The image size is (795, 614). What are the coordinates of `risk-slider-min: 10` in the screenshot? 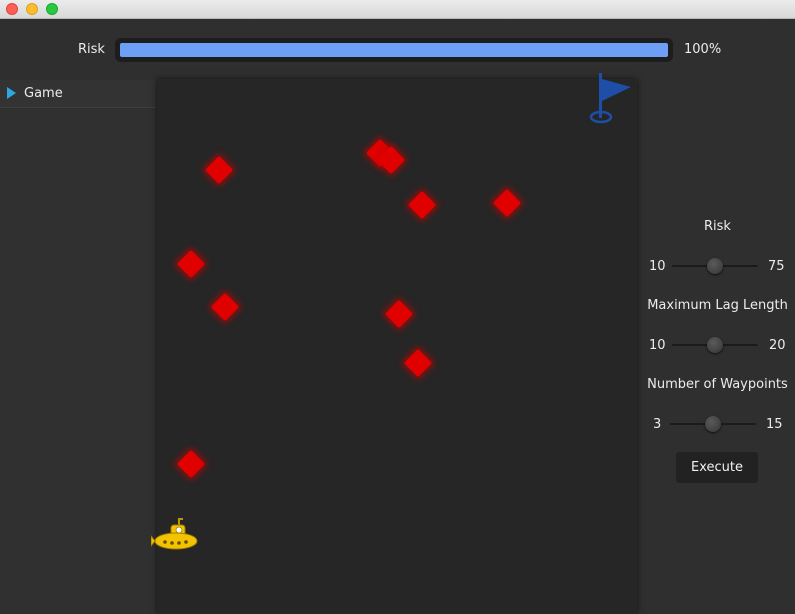 It's located at (657, 266).